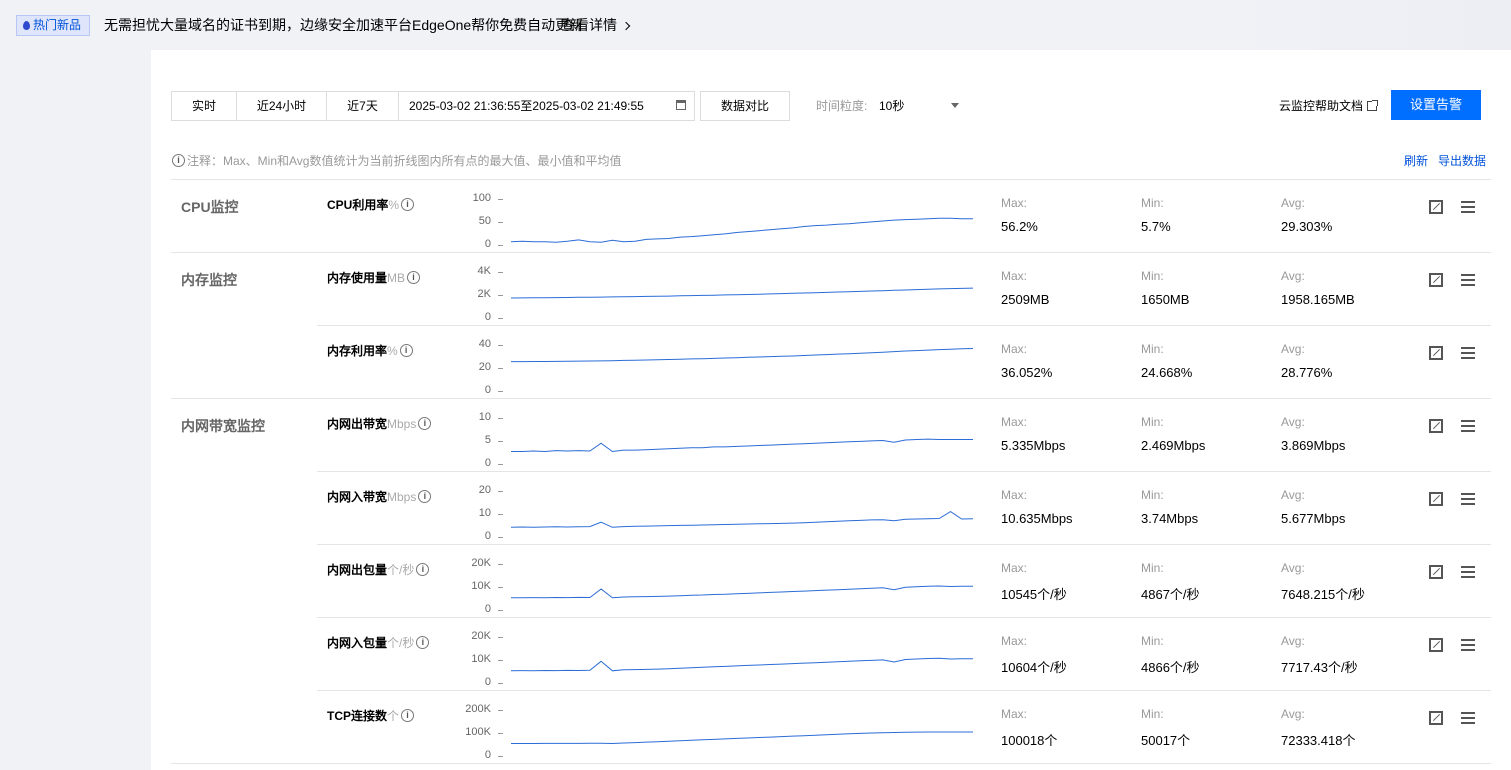 The width and height of the screenshot is (1511, 770). I want to click on y-tick-label: 10K, so click(480, 586).